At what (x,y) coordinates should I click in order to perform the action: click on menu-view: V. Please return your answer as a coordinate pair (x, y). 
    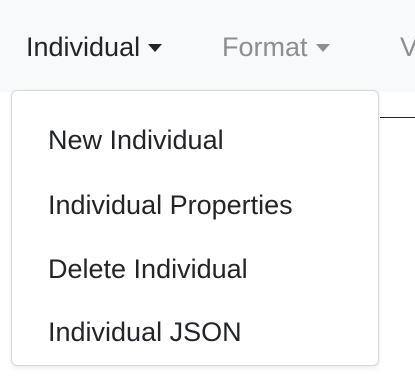
    Looking at the image, I should click on (407, 47).